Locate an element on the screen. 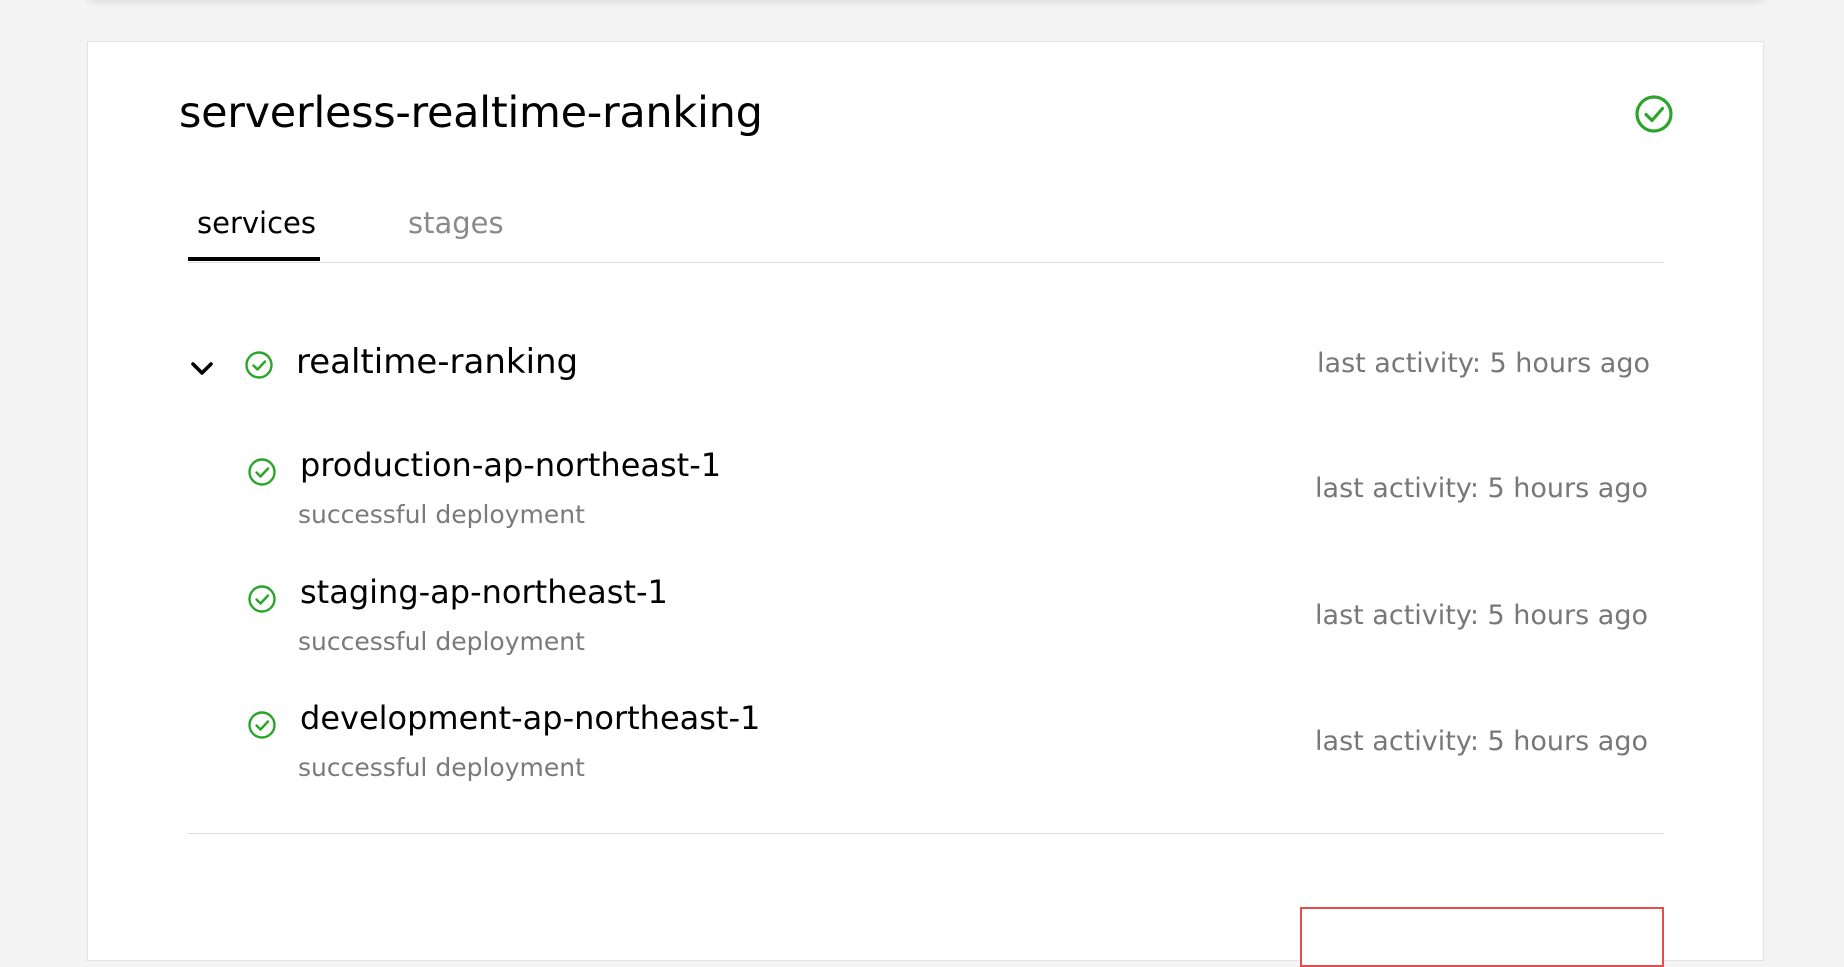 The height and width of the screenshot is (967, 1844). danger-action-button is located at coordinates (1482, 937).